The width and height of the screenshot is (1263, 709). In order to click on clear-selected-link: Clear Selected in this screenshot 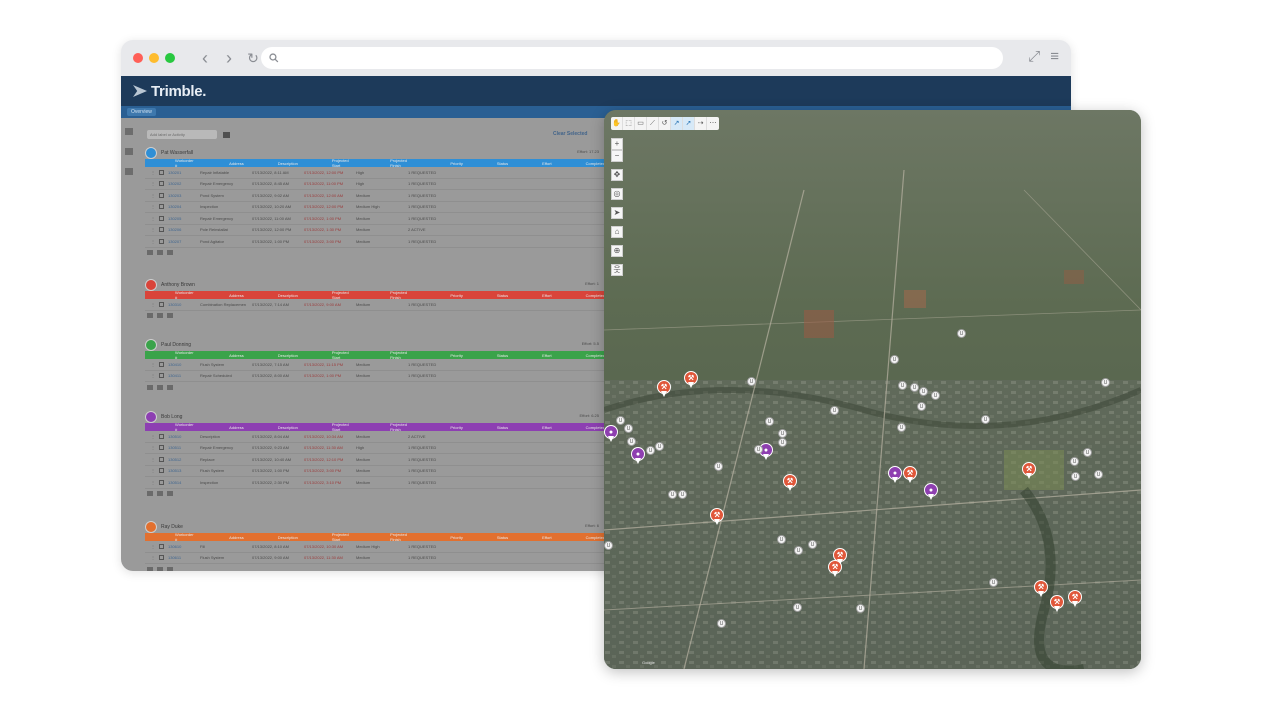, I will do `click(570, 134)`.